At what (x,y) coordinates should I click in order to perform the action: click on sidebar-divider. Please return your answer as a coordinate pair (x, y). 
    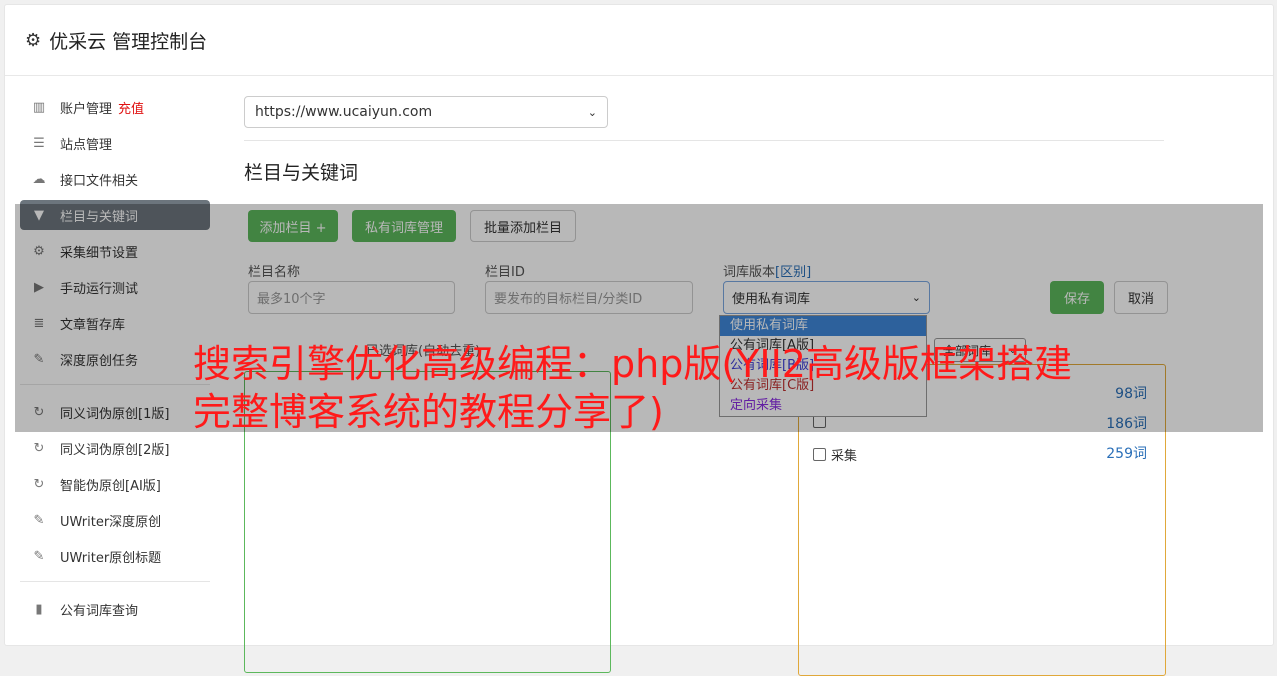
    Looking at the image, I should click on (115, 581).